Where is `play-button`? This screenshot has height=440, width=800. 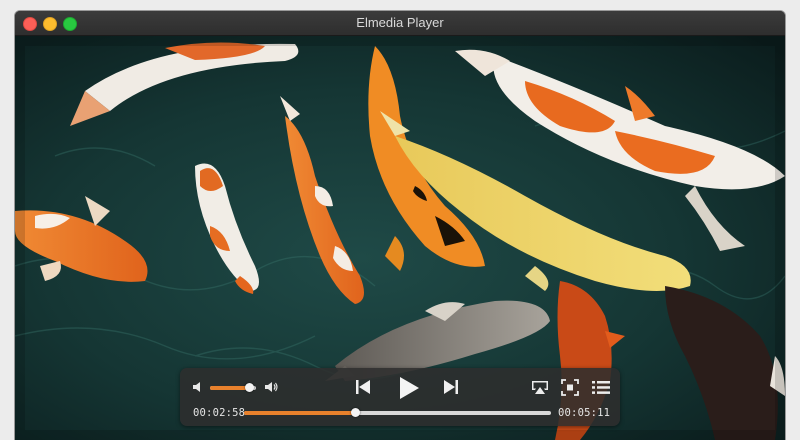 play-button is located at coordinates (409, 388).